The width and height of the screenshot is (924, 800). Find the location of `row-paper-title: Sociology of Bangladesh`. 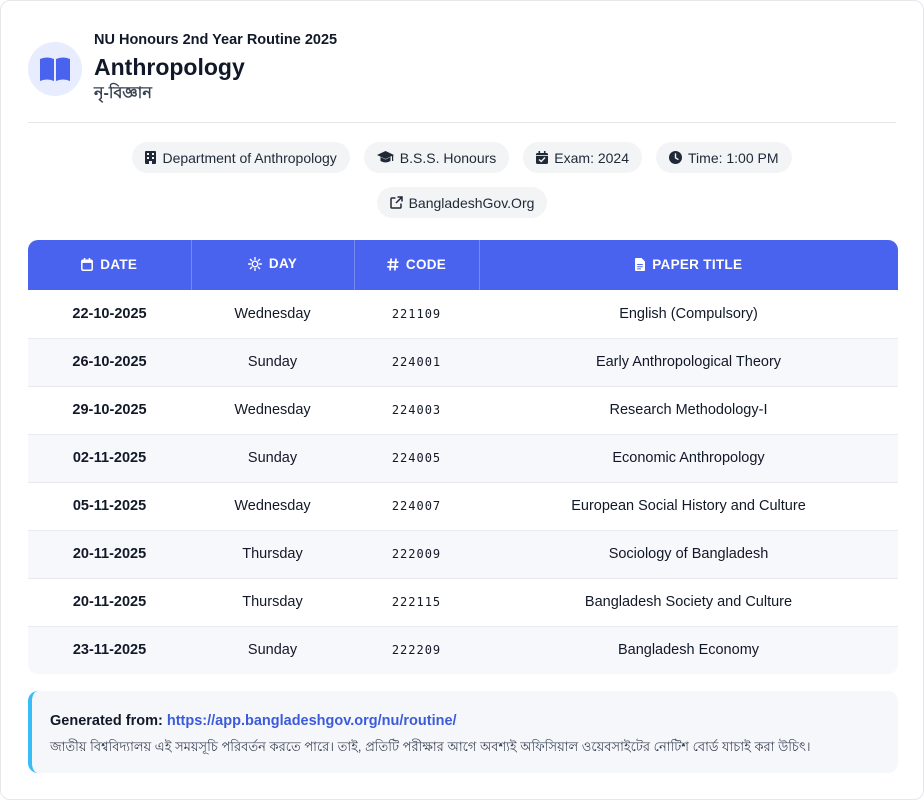

row-paper-title: Sociology of Bangladesh is located at coordinates (688, 554).